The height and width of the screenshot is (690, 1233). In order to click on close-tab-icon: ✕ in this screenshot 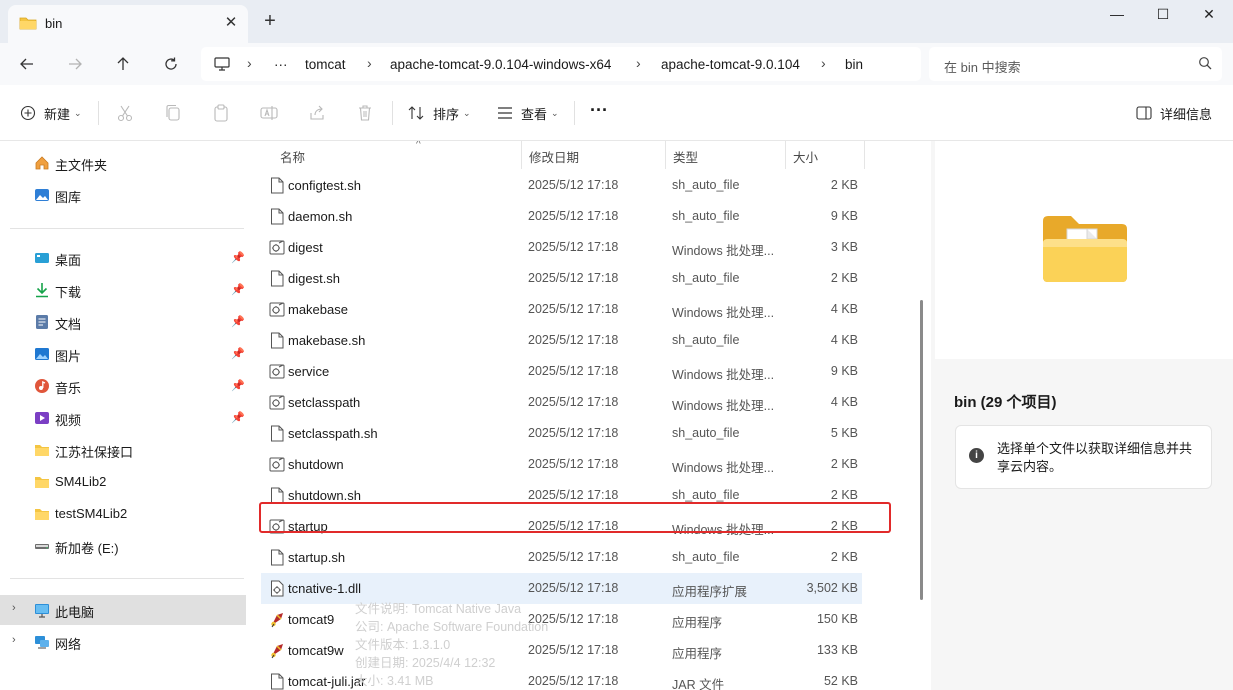, I will do `click(231, 23)`.